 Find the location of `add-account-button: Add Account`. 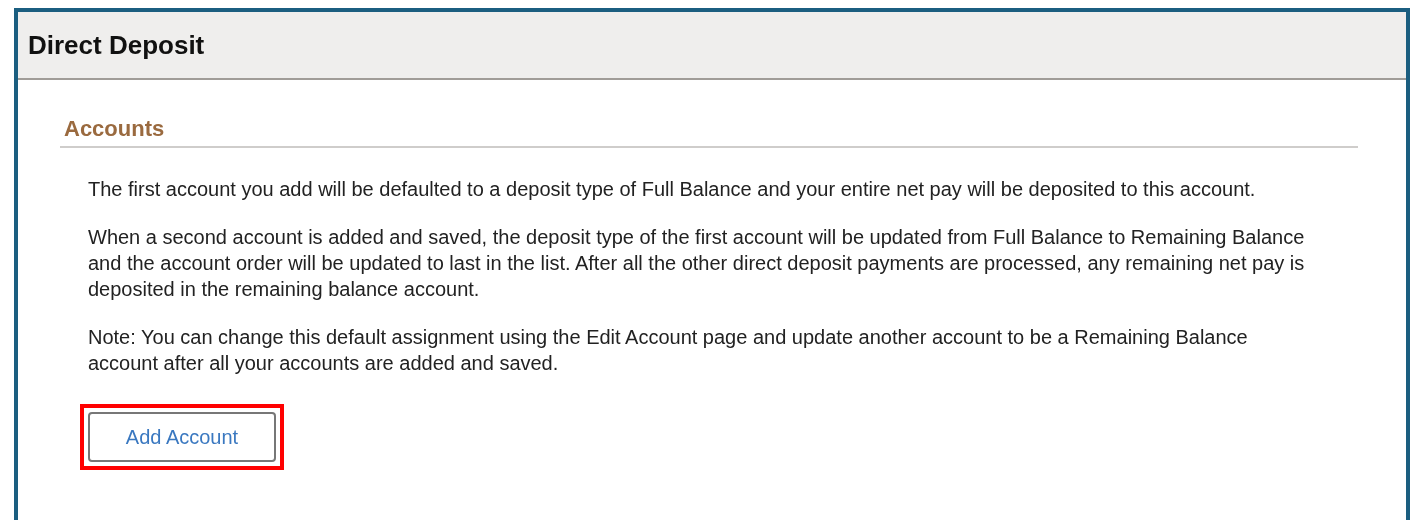

add-account-button: Add Account is located at coordinates (182, 437).